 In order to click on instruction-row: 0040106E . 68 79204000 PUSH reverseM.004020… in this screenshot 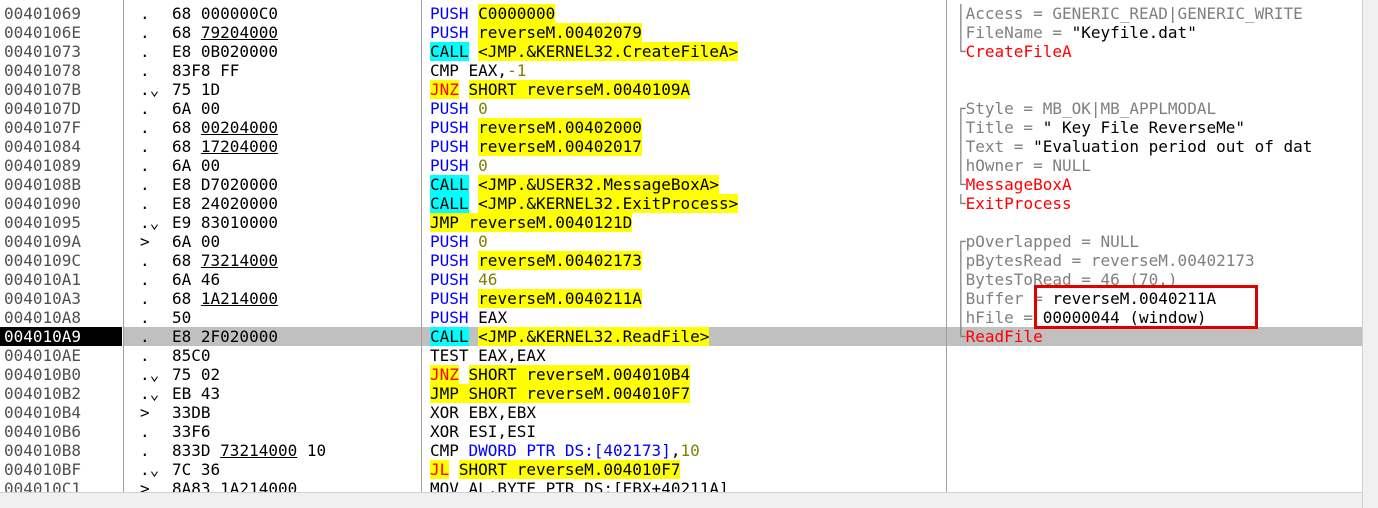, I will do `click(681, 32)`.